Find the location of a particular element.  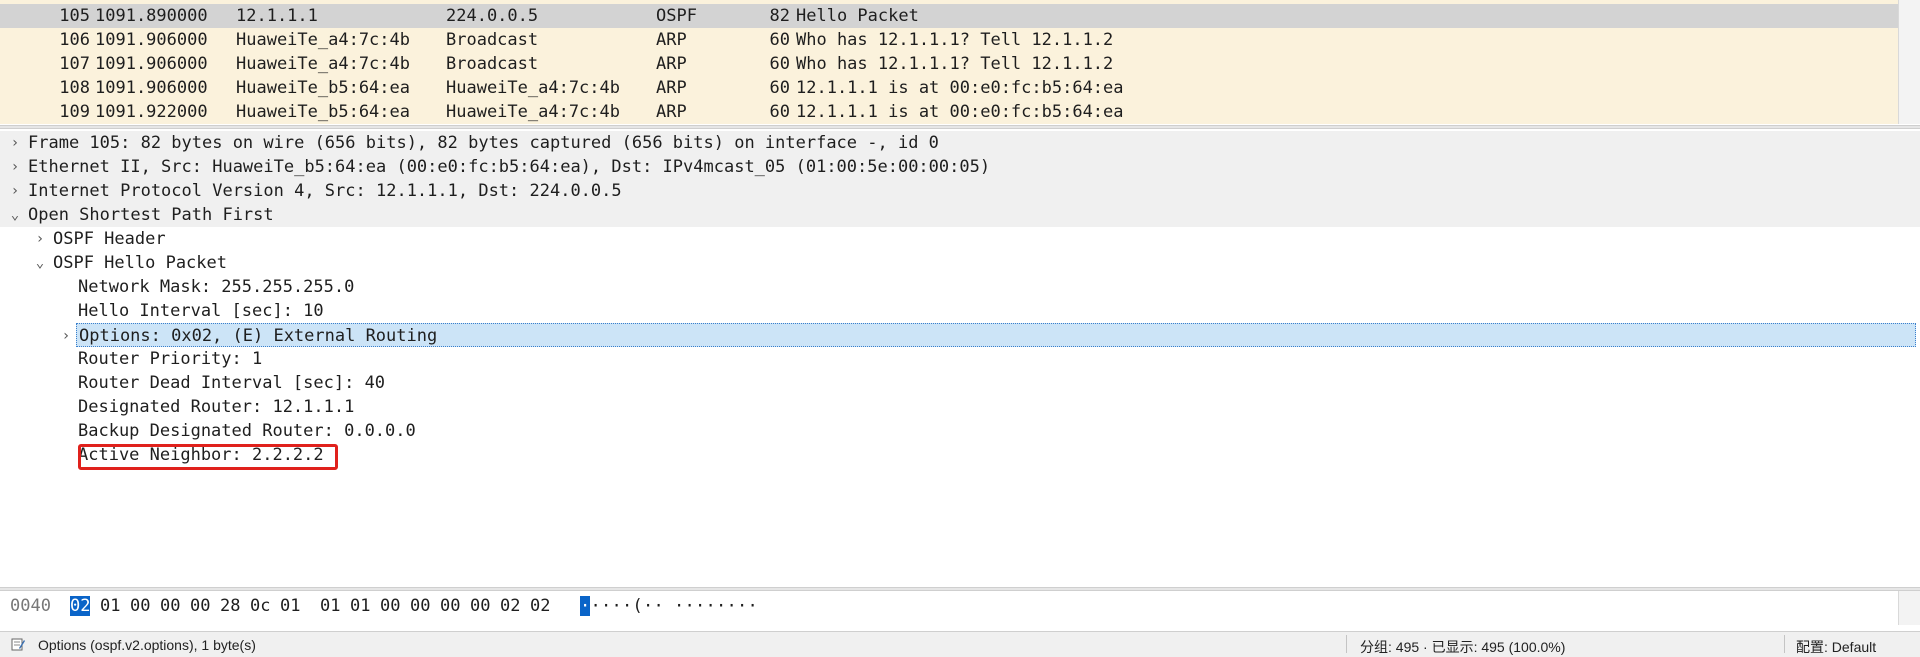

tree-item: ⌄ OSPF Hello Packet is located at coordinates (960, 263).